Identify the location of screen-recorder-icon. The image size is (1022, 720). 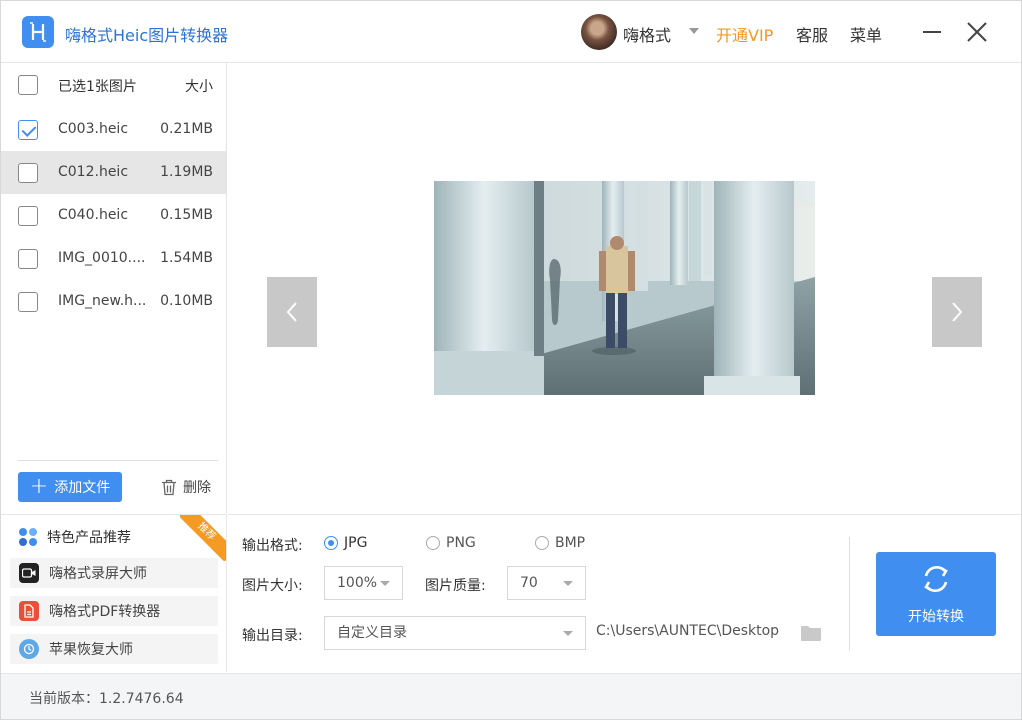
(29, 573).